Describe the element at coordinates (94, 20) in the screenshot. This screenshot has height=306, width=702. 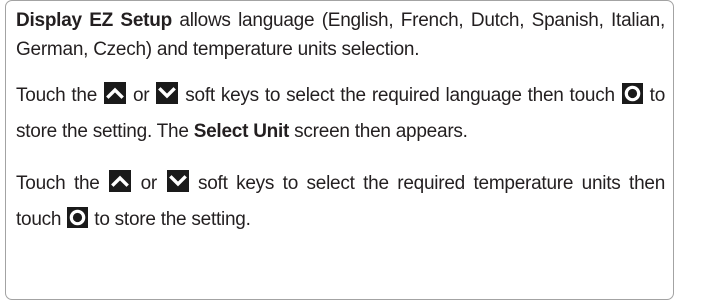
I see `display-ez-setup-title: Display EZ Setup` at that location.